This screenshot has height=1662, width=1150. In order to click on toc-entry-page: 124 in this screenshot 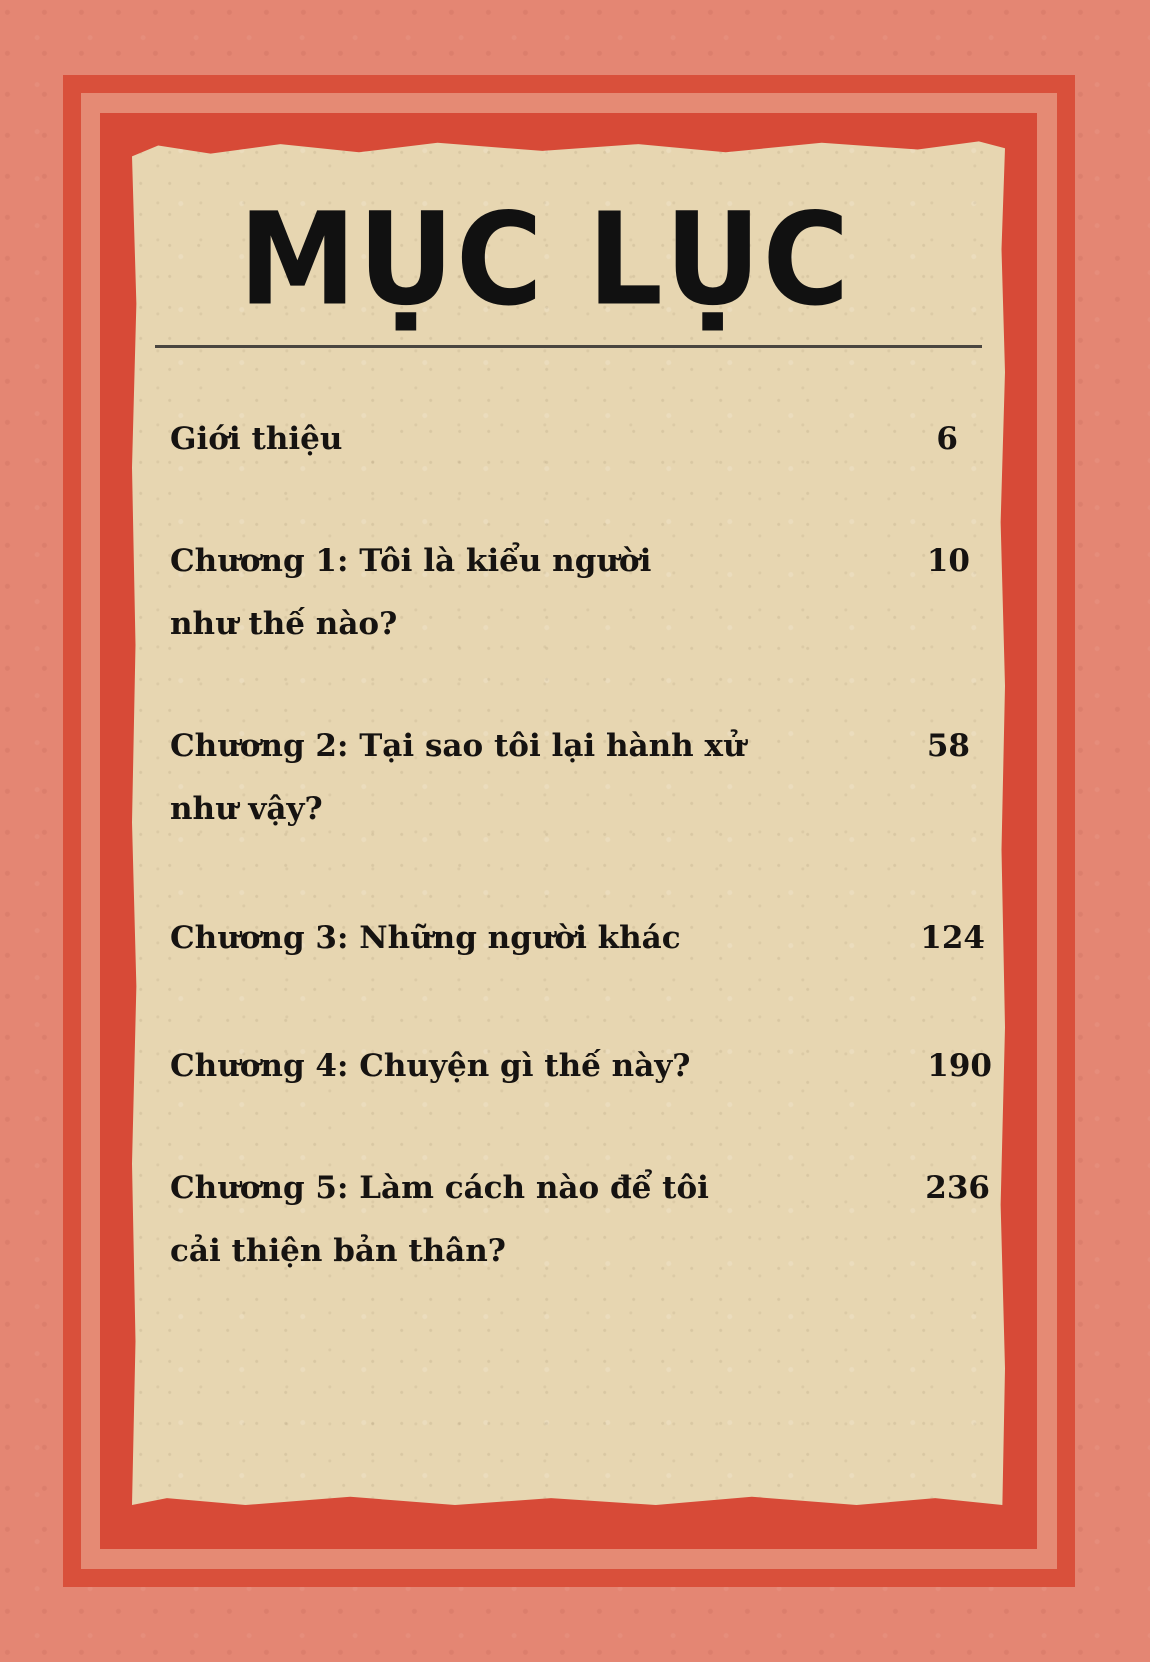, I will do `click(952, 938)`.